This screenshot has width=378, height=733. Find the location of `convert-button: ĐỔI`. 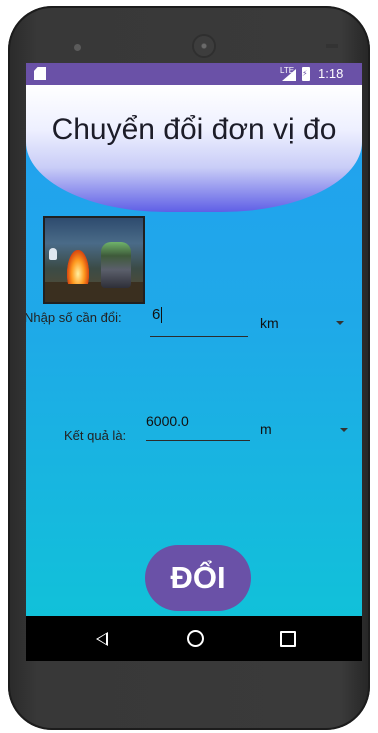

convert-button: ĐỔI is located at coordinates (198, 578).